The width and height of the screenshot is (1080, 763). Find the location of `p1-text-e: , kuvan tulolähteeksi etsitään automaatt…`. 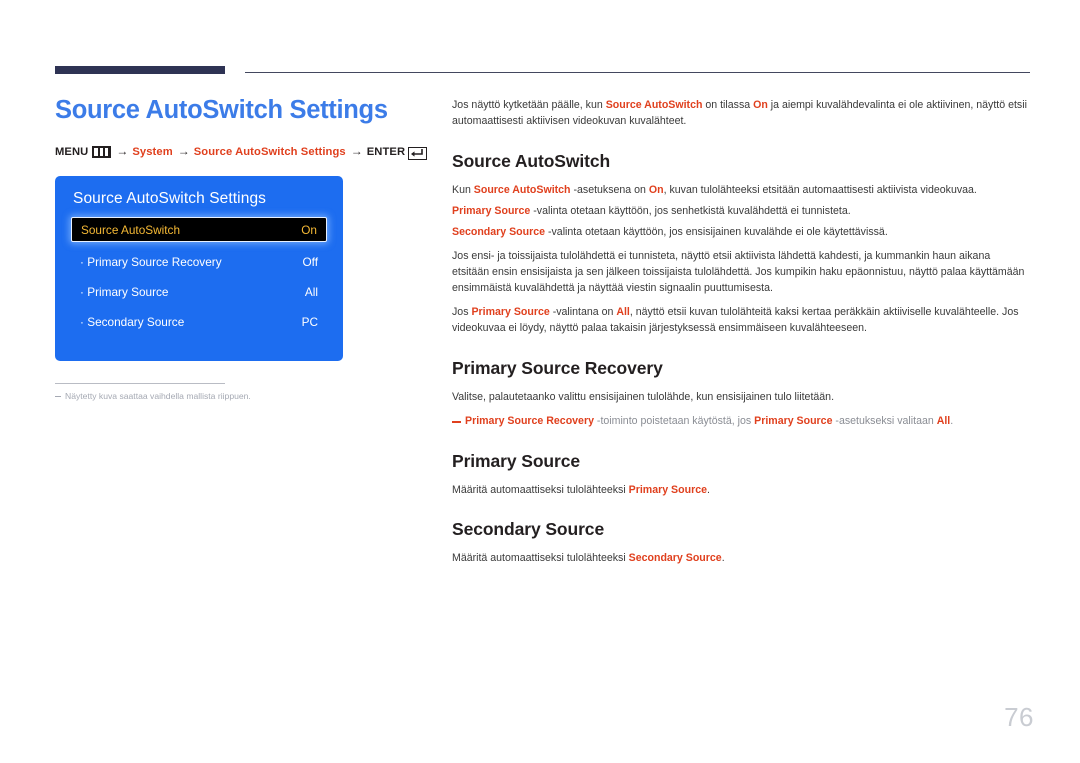

p1-text-e: , kuvan tulolähteeksi etsitään automaatt… is located at coordinates (820, 190).